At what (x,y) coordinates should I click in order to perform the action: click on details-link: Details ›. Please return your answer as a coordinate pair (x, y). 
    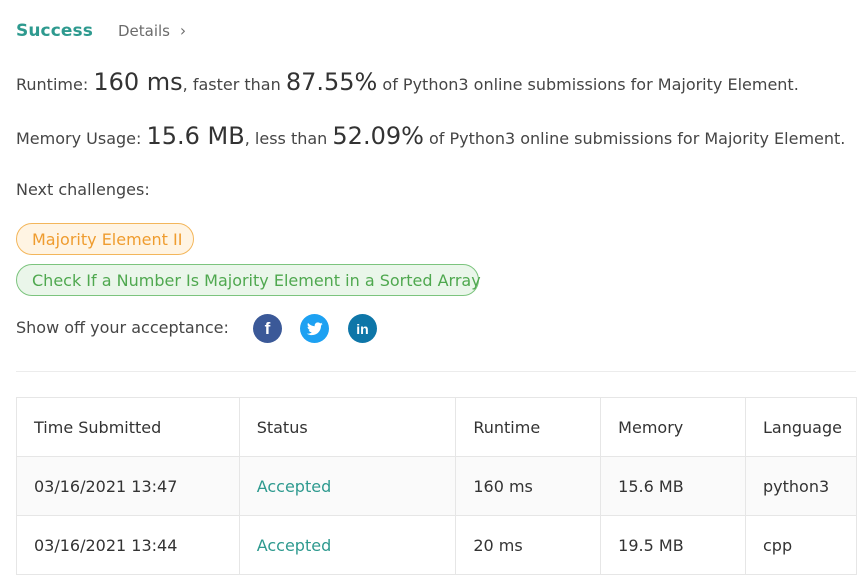
    Looking at the image, I should click on (151, 31).